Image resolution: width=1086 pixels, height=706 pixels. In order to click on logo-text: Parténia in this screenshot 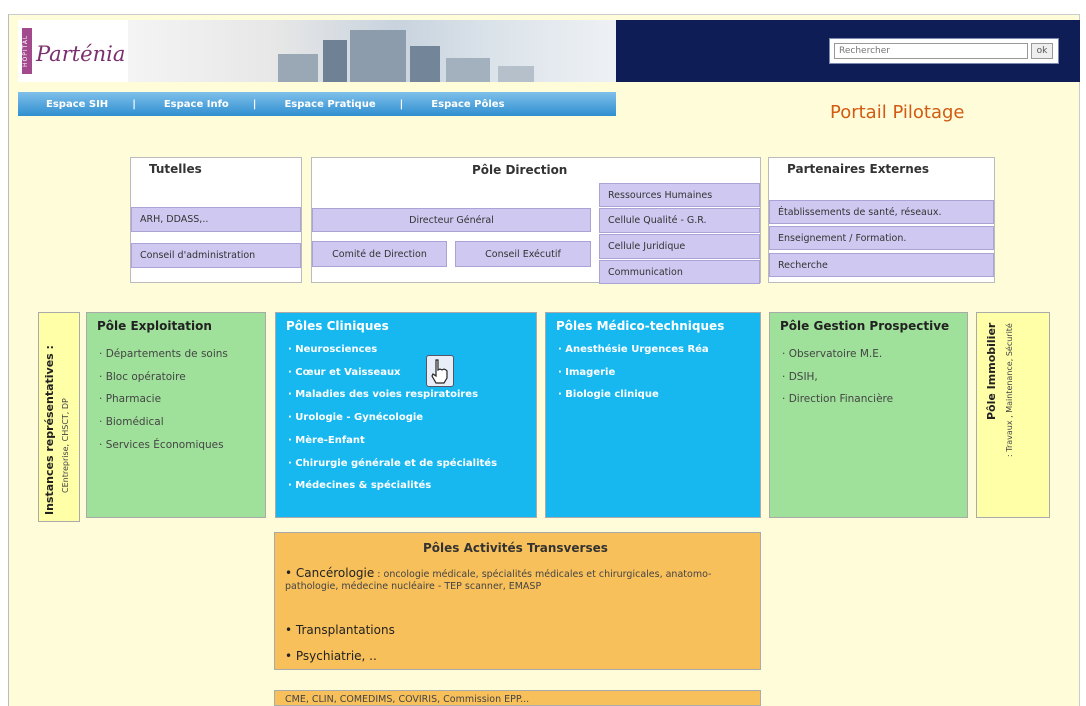, I will do `click(81, 54)`.